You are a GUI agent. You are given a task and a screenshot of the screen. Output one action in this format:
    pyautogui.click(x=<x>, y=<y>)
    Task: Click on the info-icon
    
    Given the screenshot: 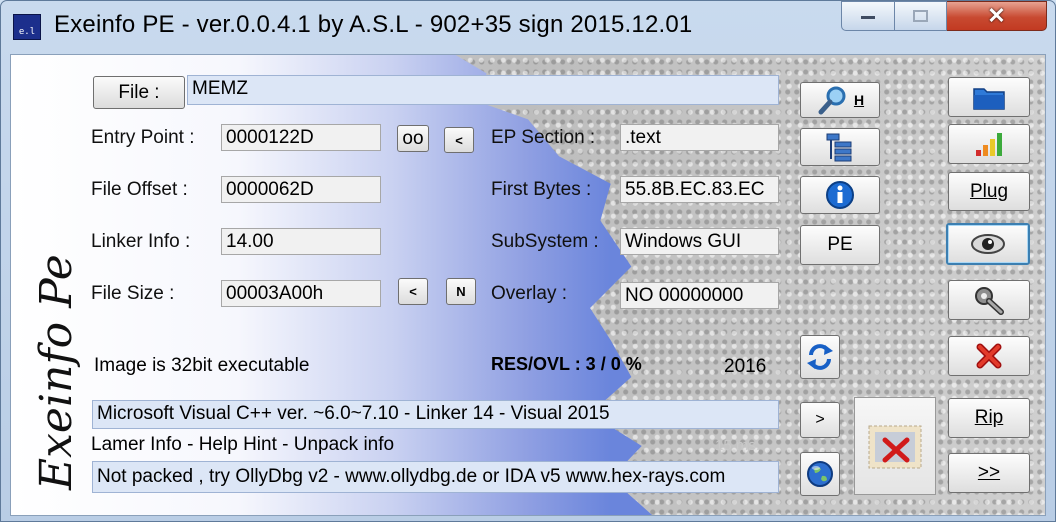 What is the action you would take?
    pyautogui.click(x=840, y=195)
    